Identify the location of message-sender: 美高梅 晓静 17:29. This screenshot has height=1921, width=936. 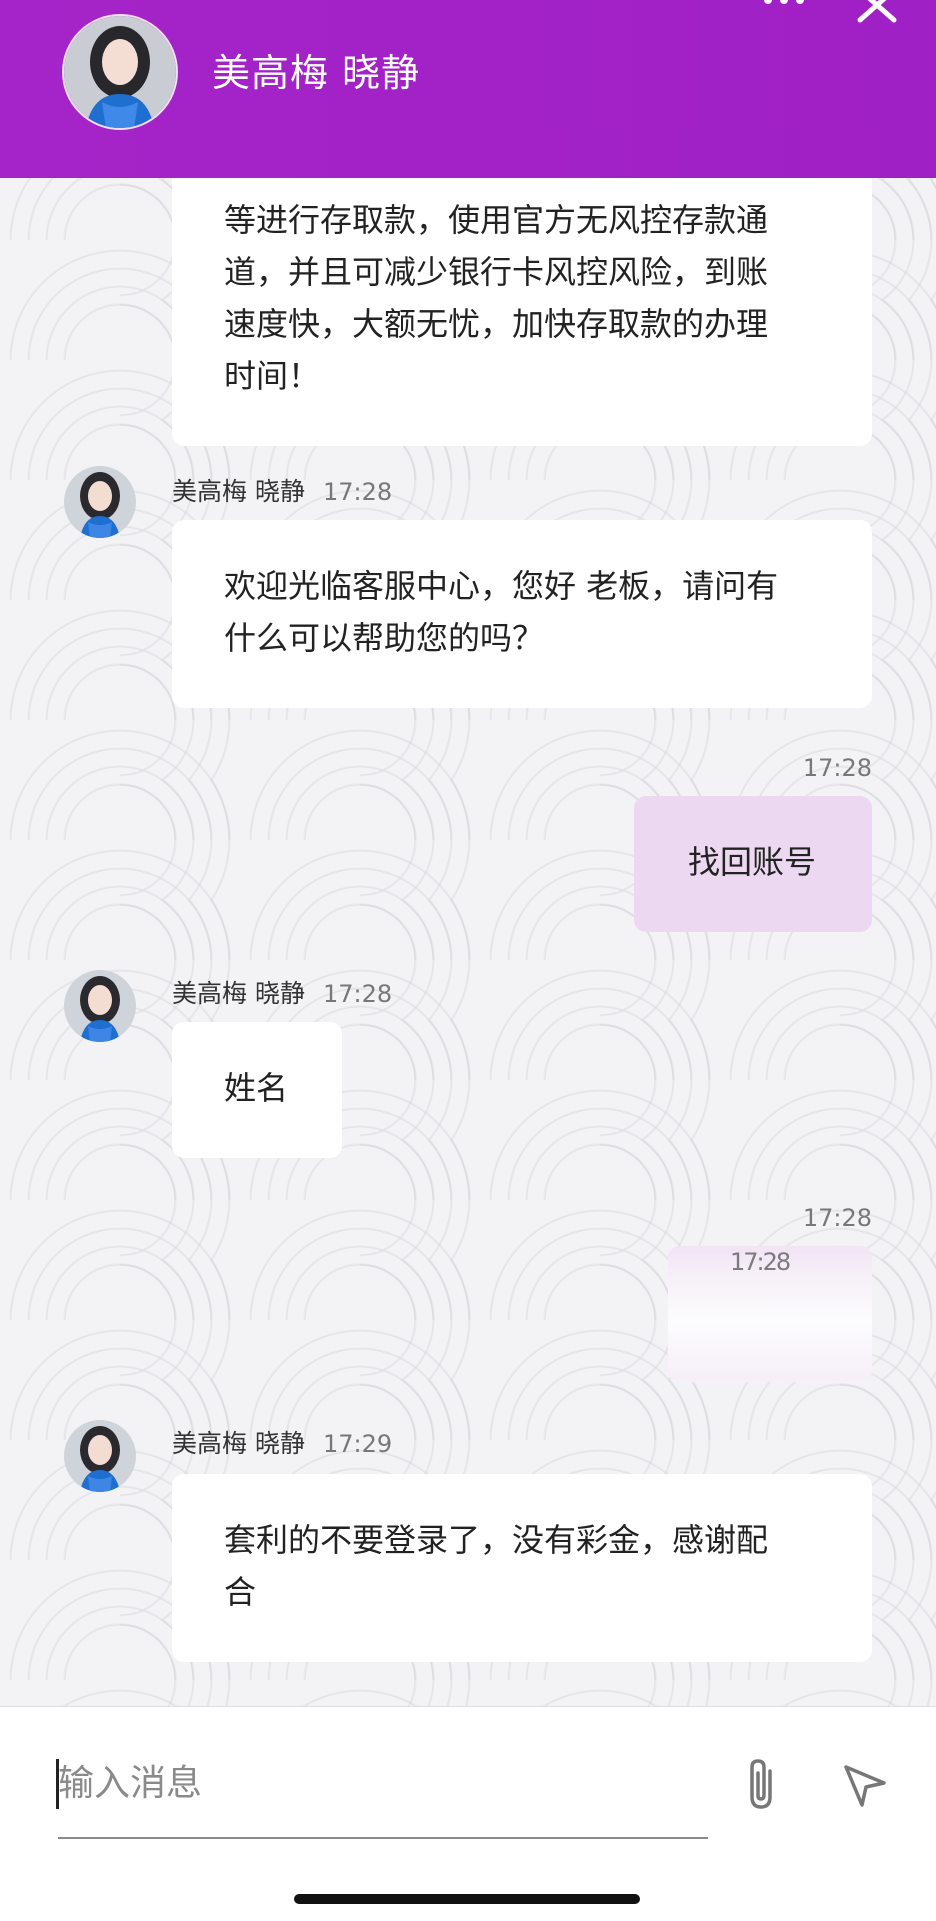
(282, 1442).